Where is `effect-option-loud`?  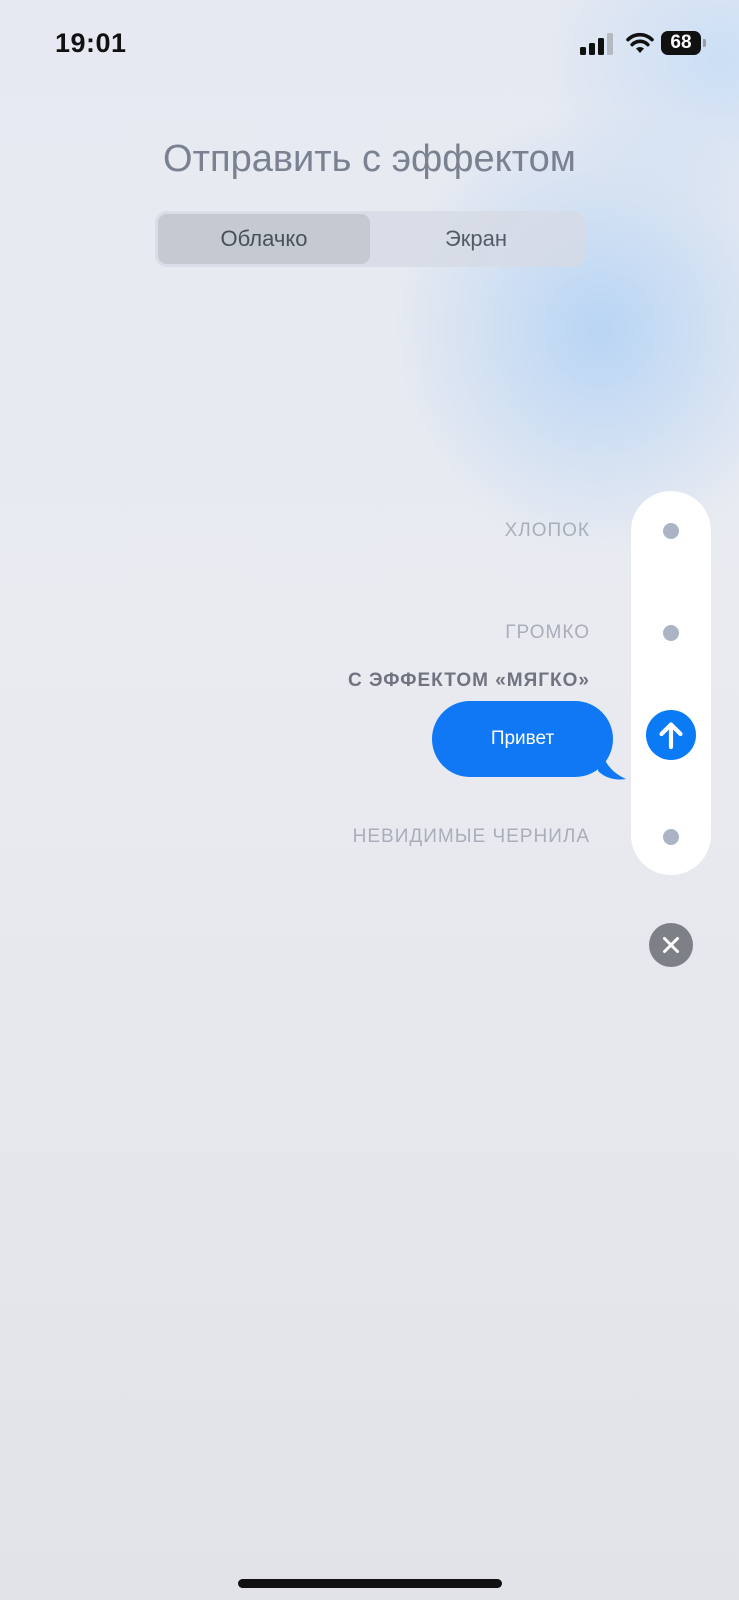
effect-option-loud is located at coordinates (671, 633).